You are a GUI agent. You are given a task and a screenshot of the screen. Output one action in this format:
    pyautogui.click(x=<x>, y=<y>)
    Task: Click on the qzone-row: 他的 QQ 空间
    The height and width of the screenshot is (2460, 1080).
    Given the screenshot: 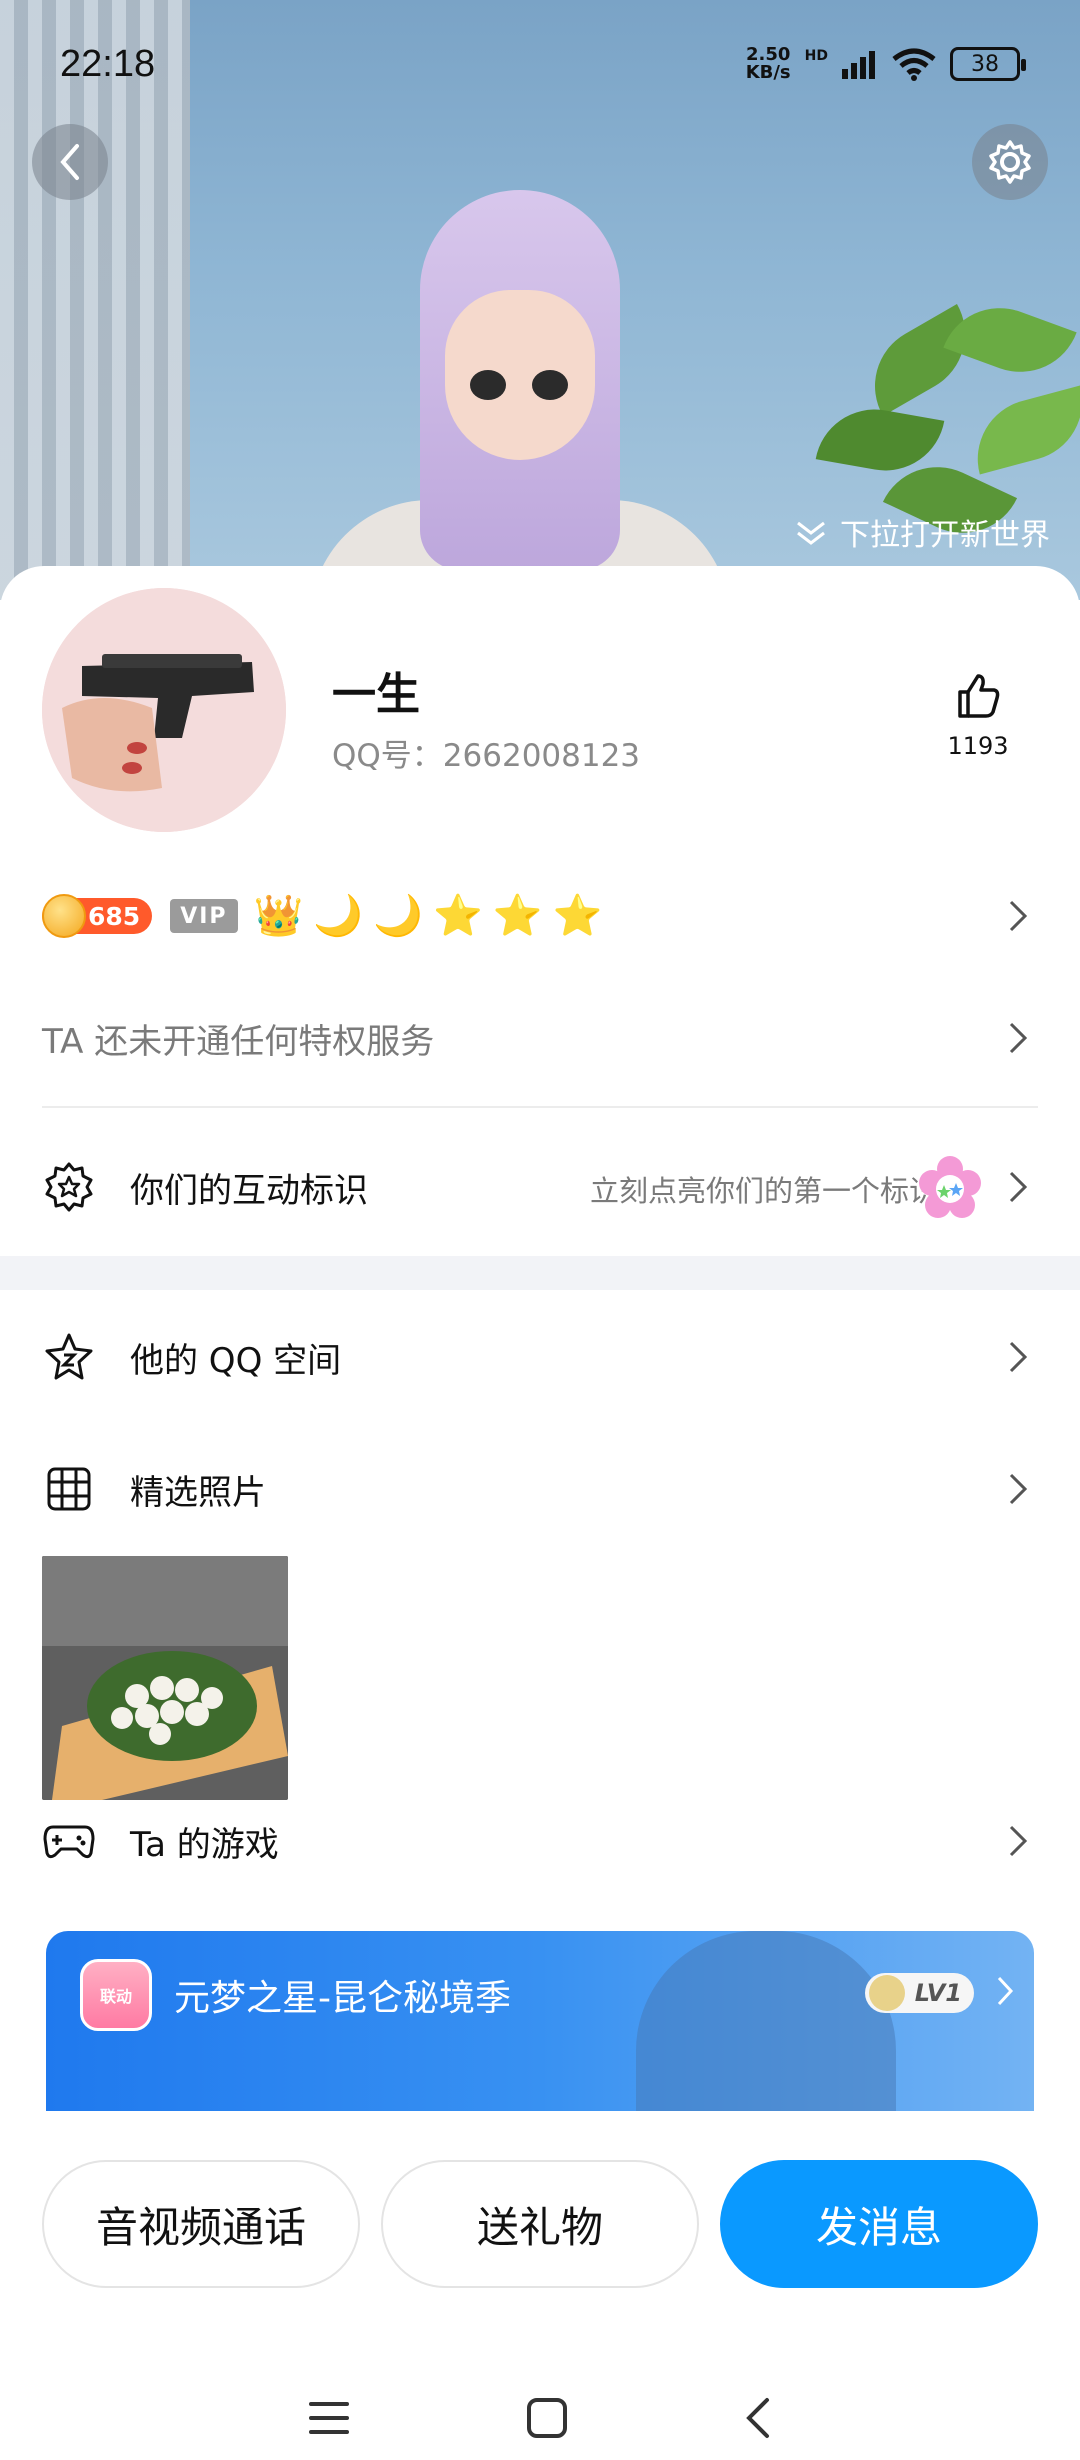 What is the action you would take?
    pyautogui.click(x=540, y=1357)
    